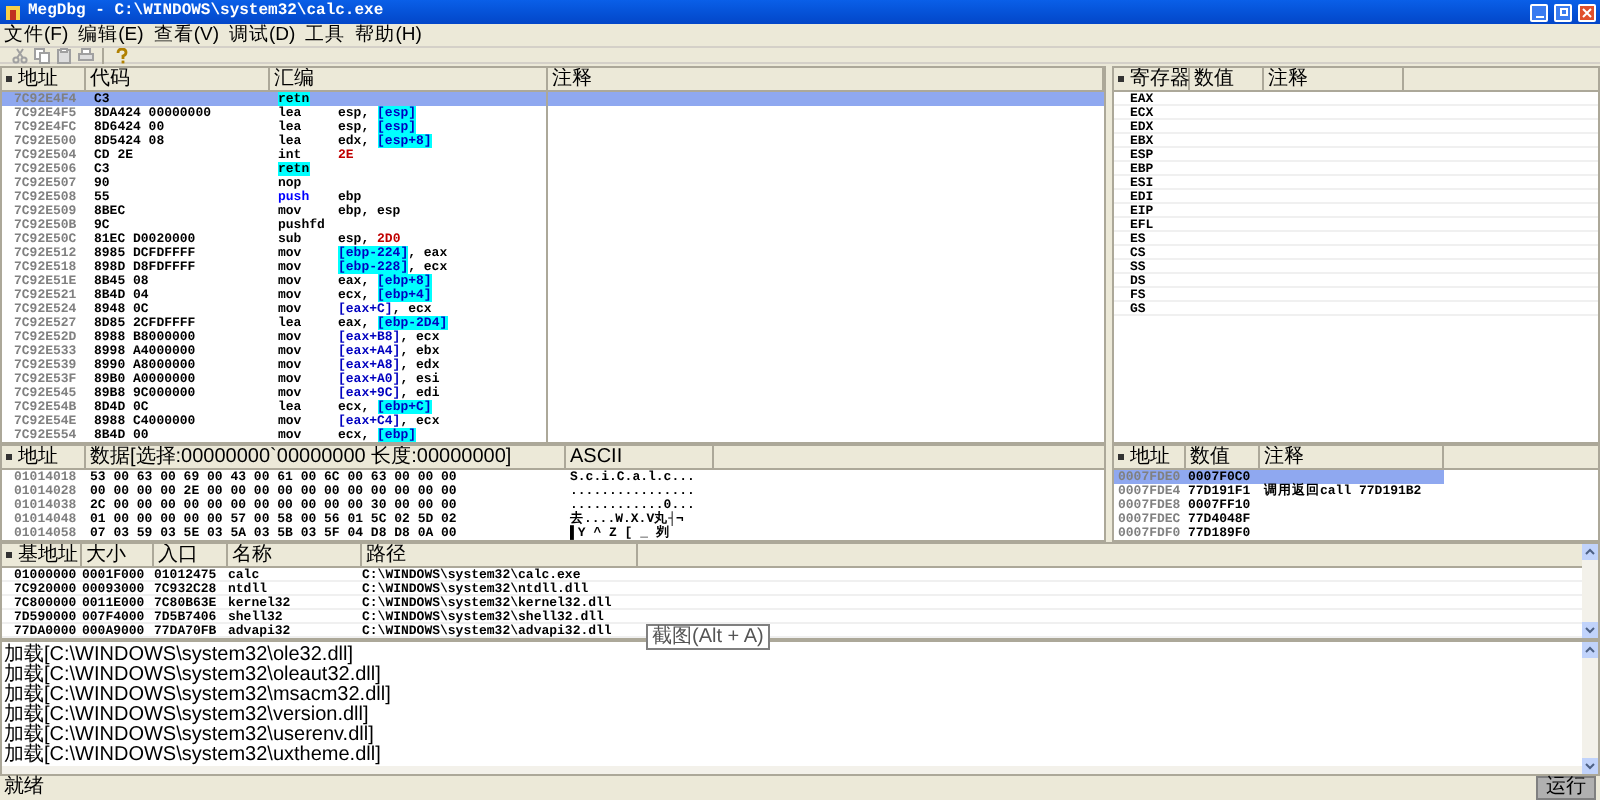 The width and height of the screenshot is (1600, 800). Describe the element at coordinates (192, 756) in the screenshot. I see `log-line: 加载[C:\WINDOWS\system32\uxtheme.dll]` at that location.